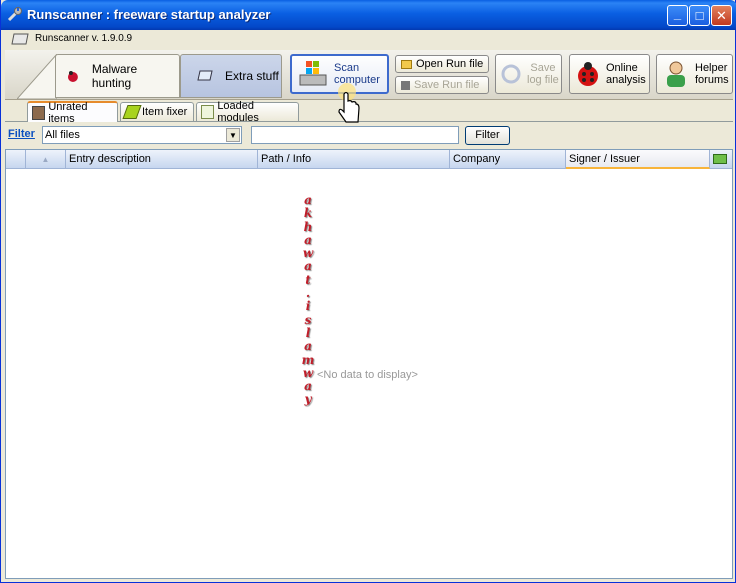 This screenshot has height=583, width=736. Describe the element at coordinates (313, 73) in the screenshot. I see `scan-computer-icon` at that location.